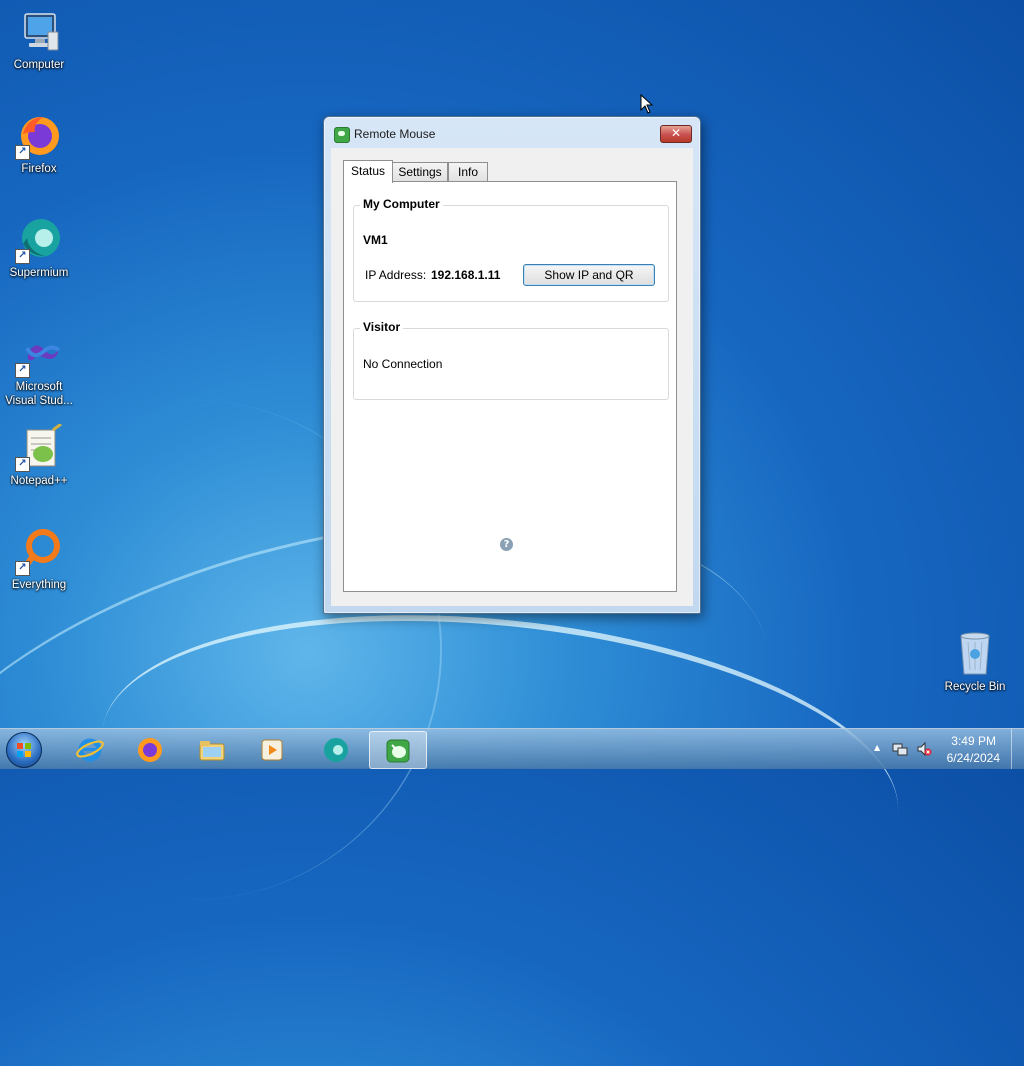 The width and height of the screenshot is (1024, 1066). What do you see at coordinates (589, 275) in the screenshot?
I see `show-ip-and-qr-button: Show IP and QR` at bounding box center [589, 275].